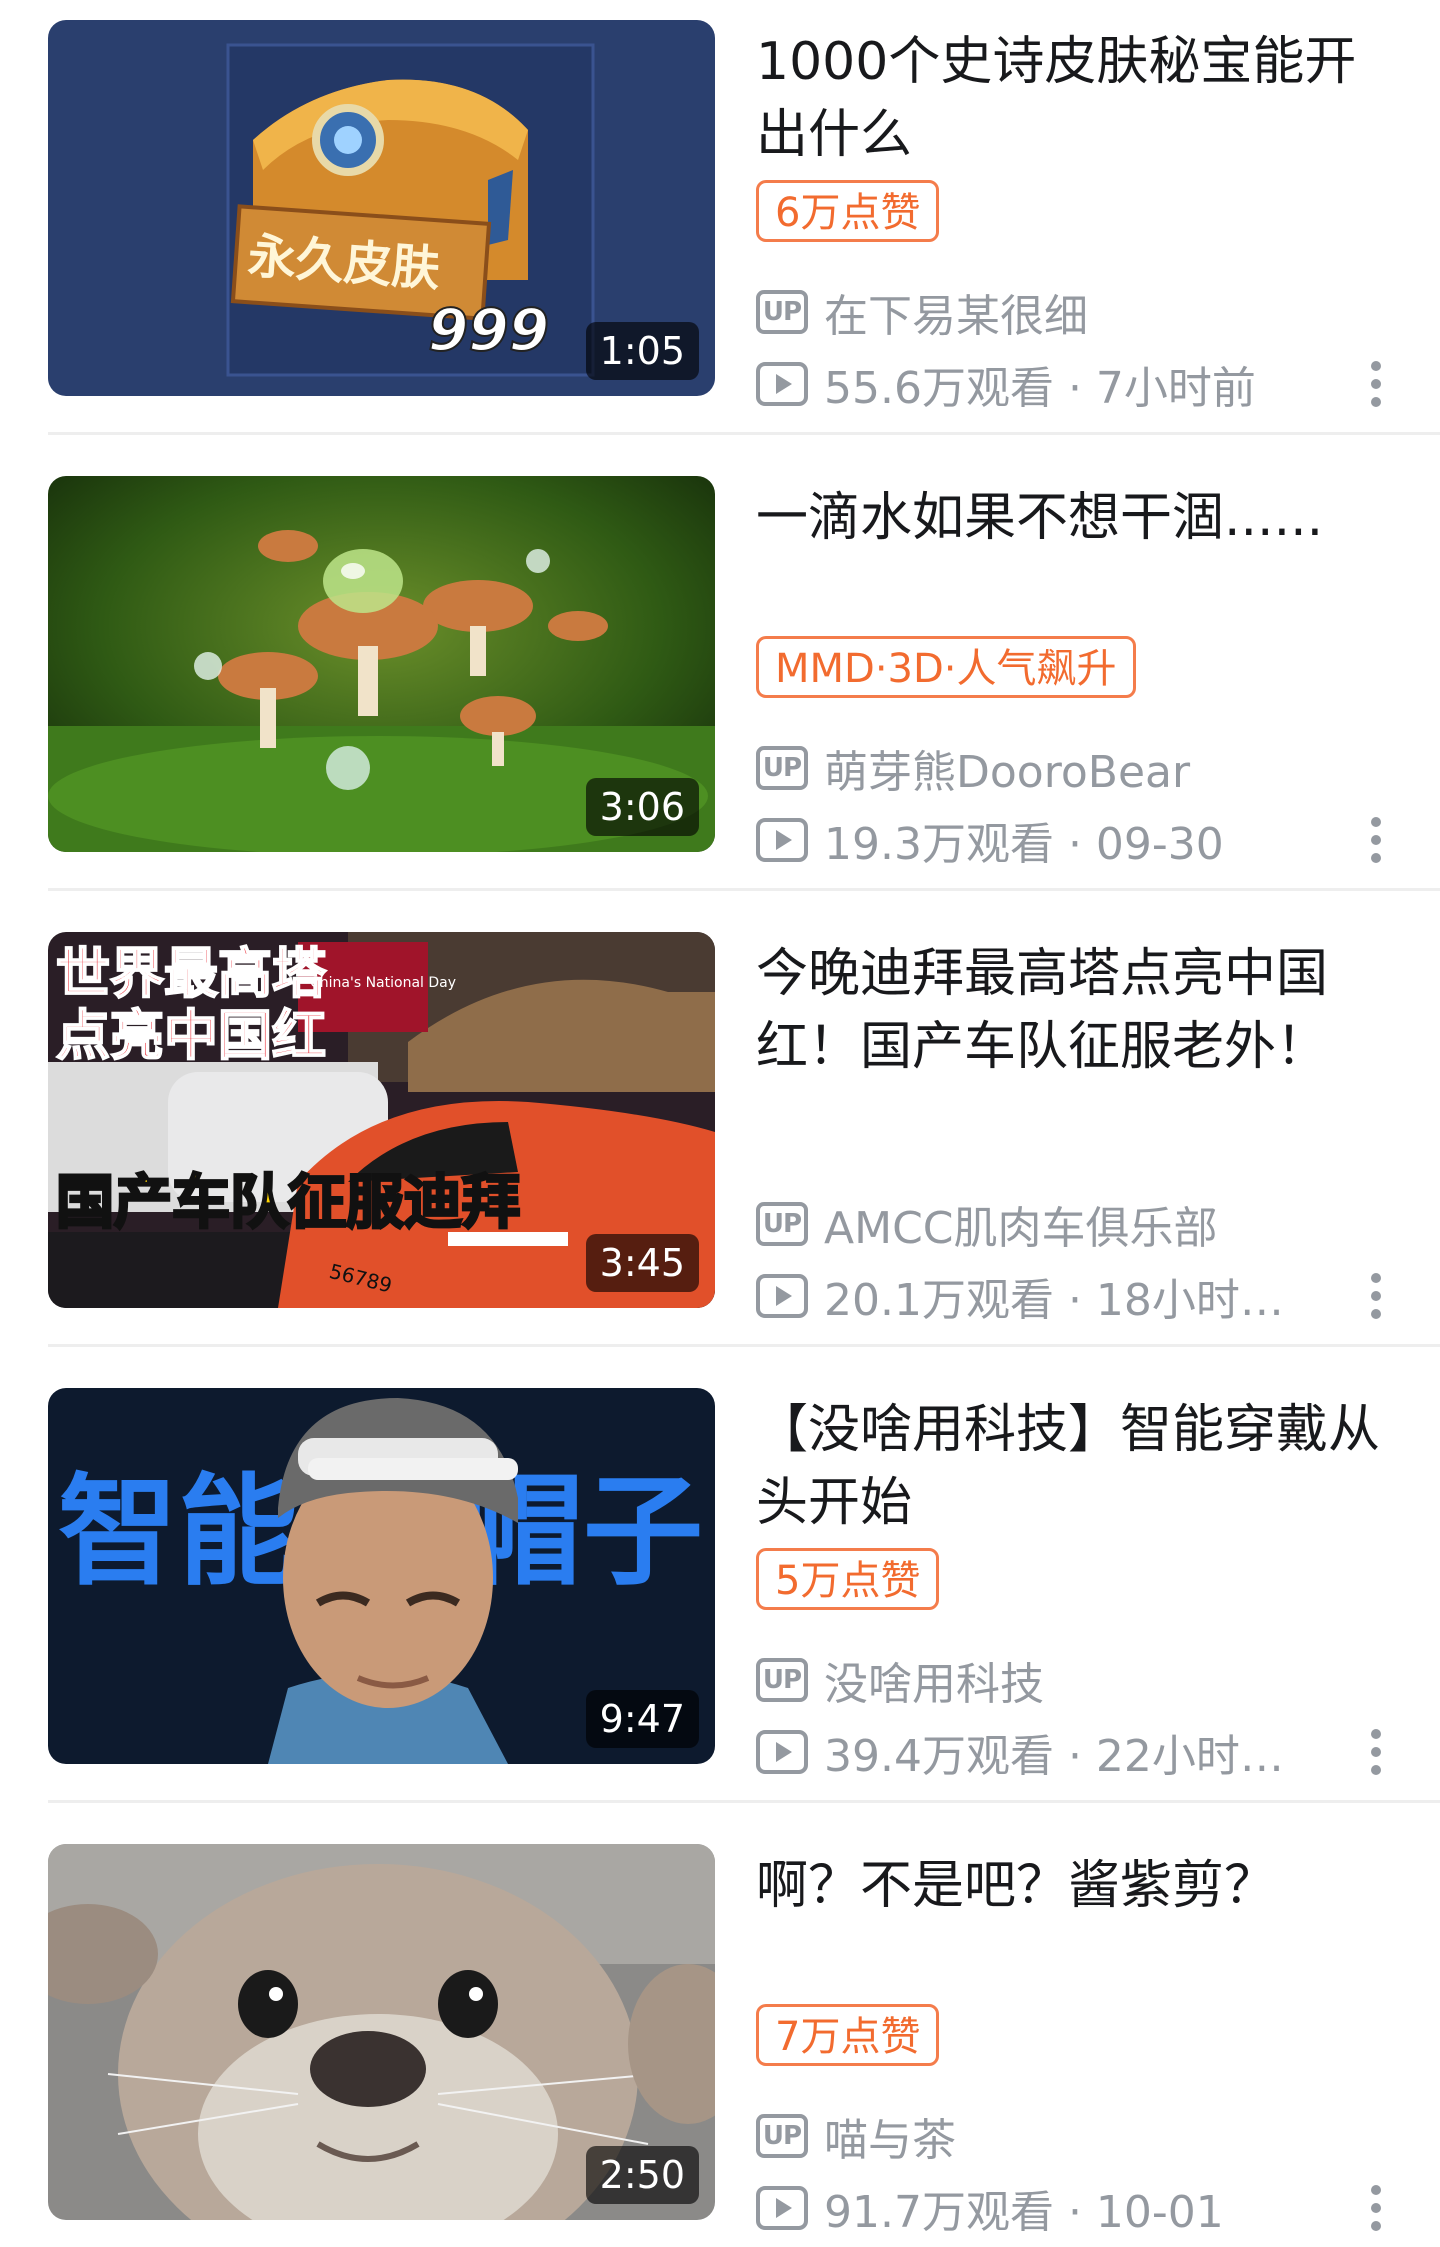  I want to click on uploader-row: UP 喵与茶, so click(856, 2137).